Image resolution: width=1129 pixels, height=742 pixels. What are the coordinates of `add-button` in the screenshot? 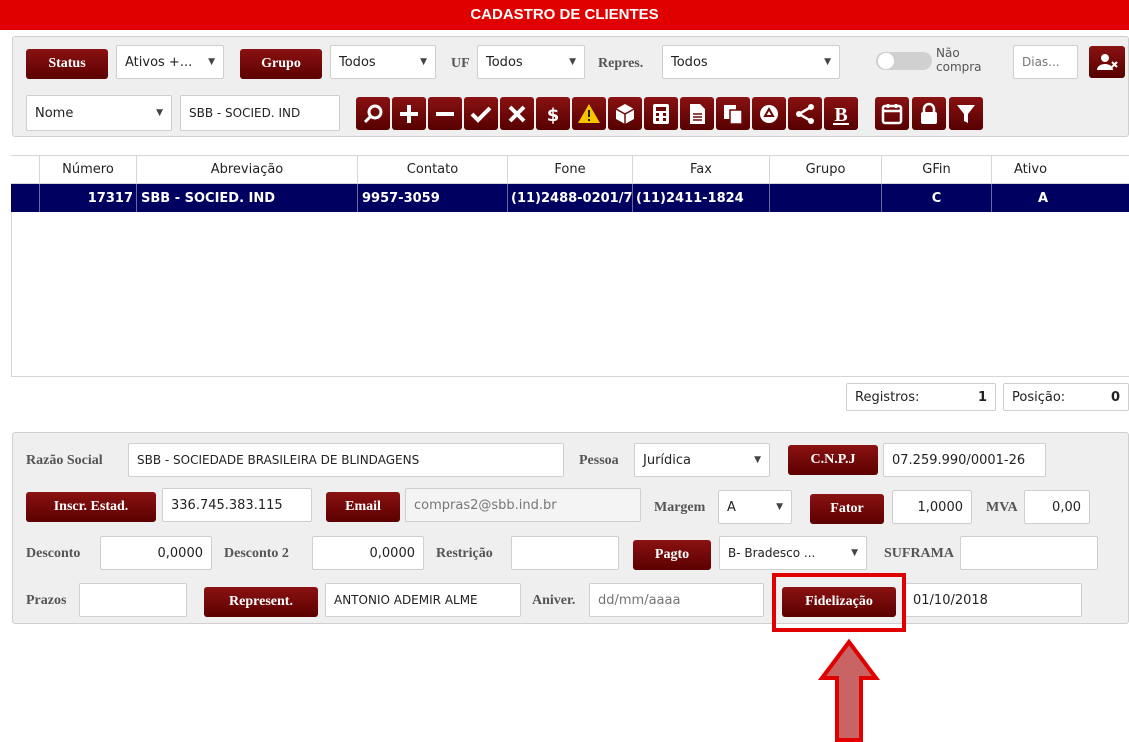 It's located at (409, 113).